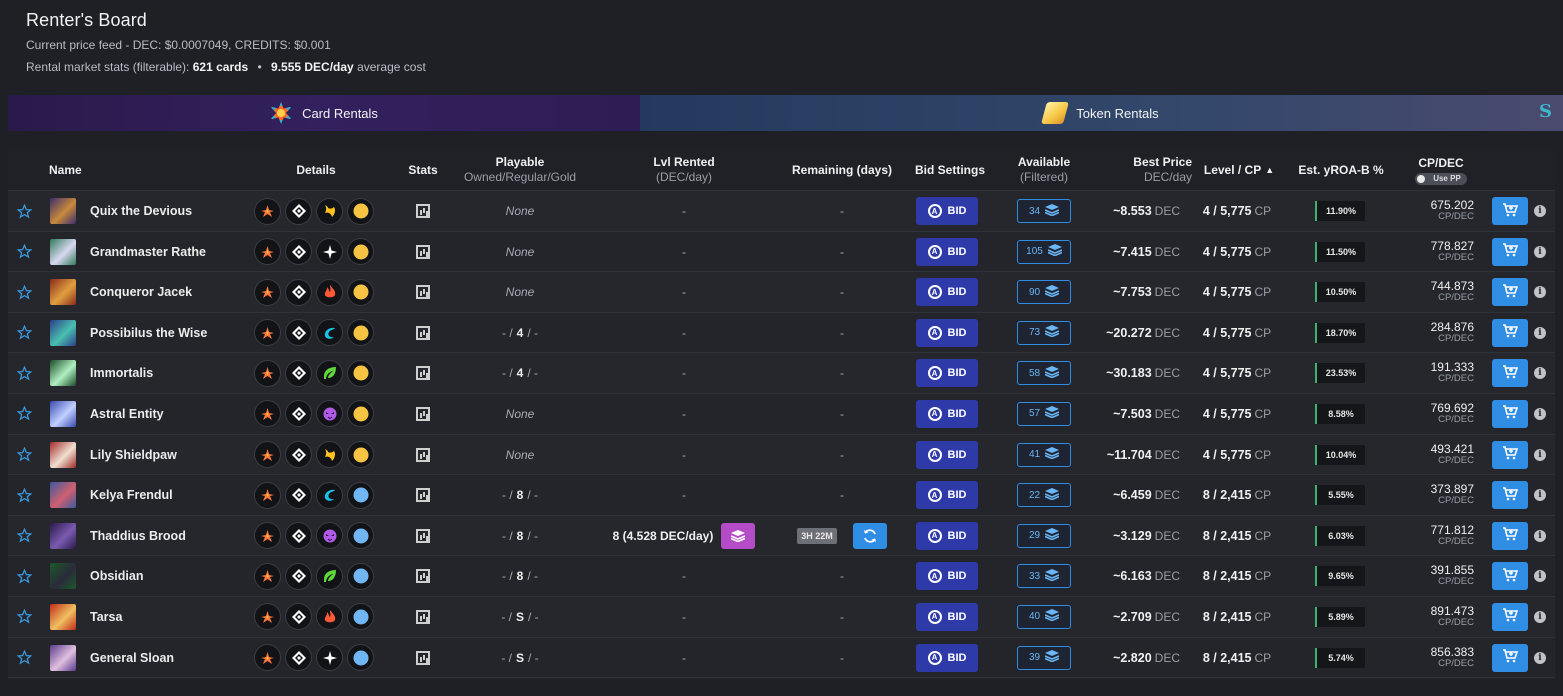  What do you see at coordinates (1441, 178) in the screenshot?
I see `use-pp-toggle: Use PP` at bounding box center [1441, 178].